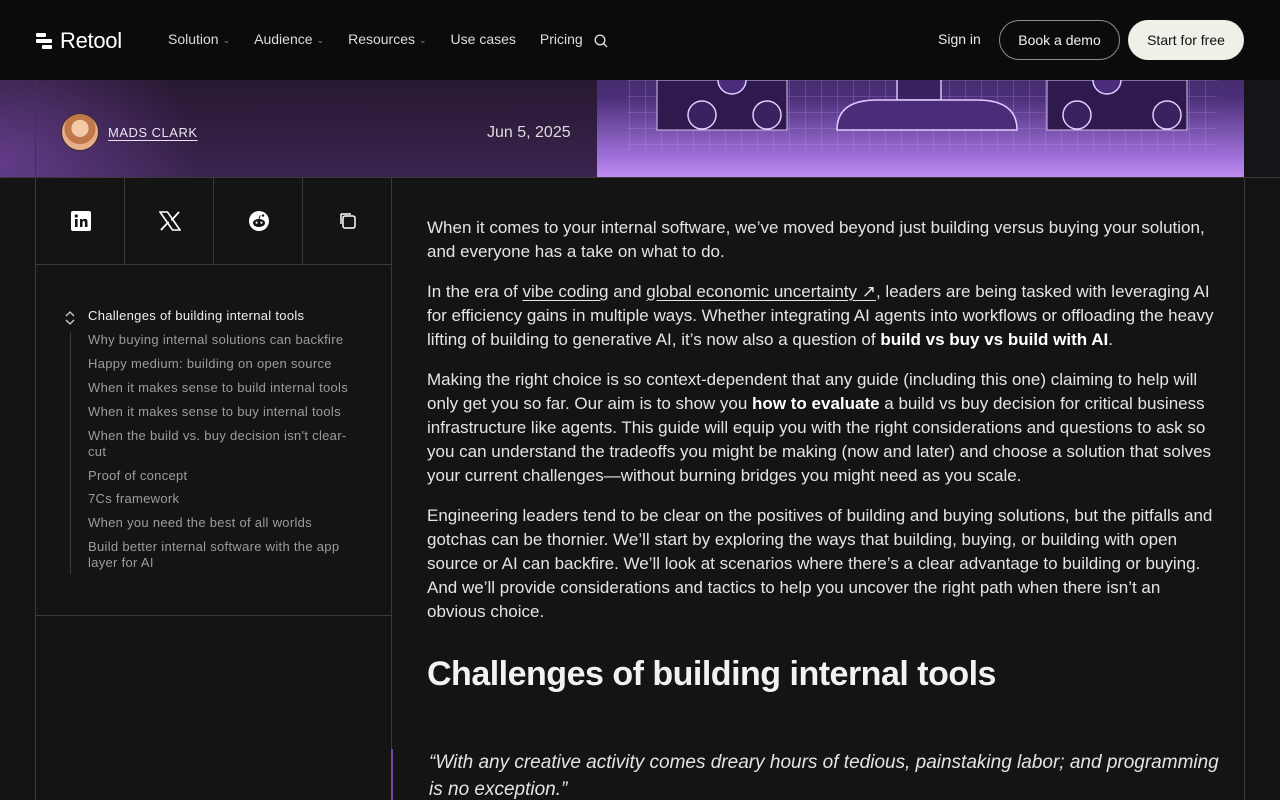  I want to click on nav-resources-label: Resources, so click(381, 39).